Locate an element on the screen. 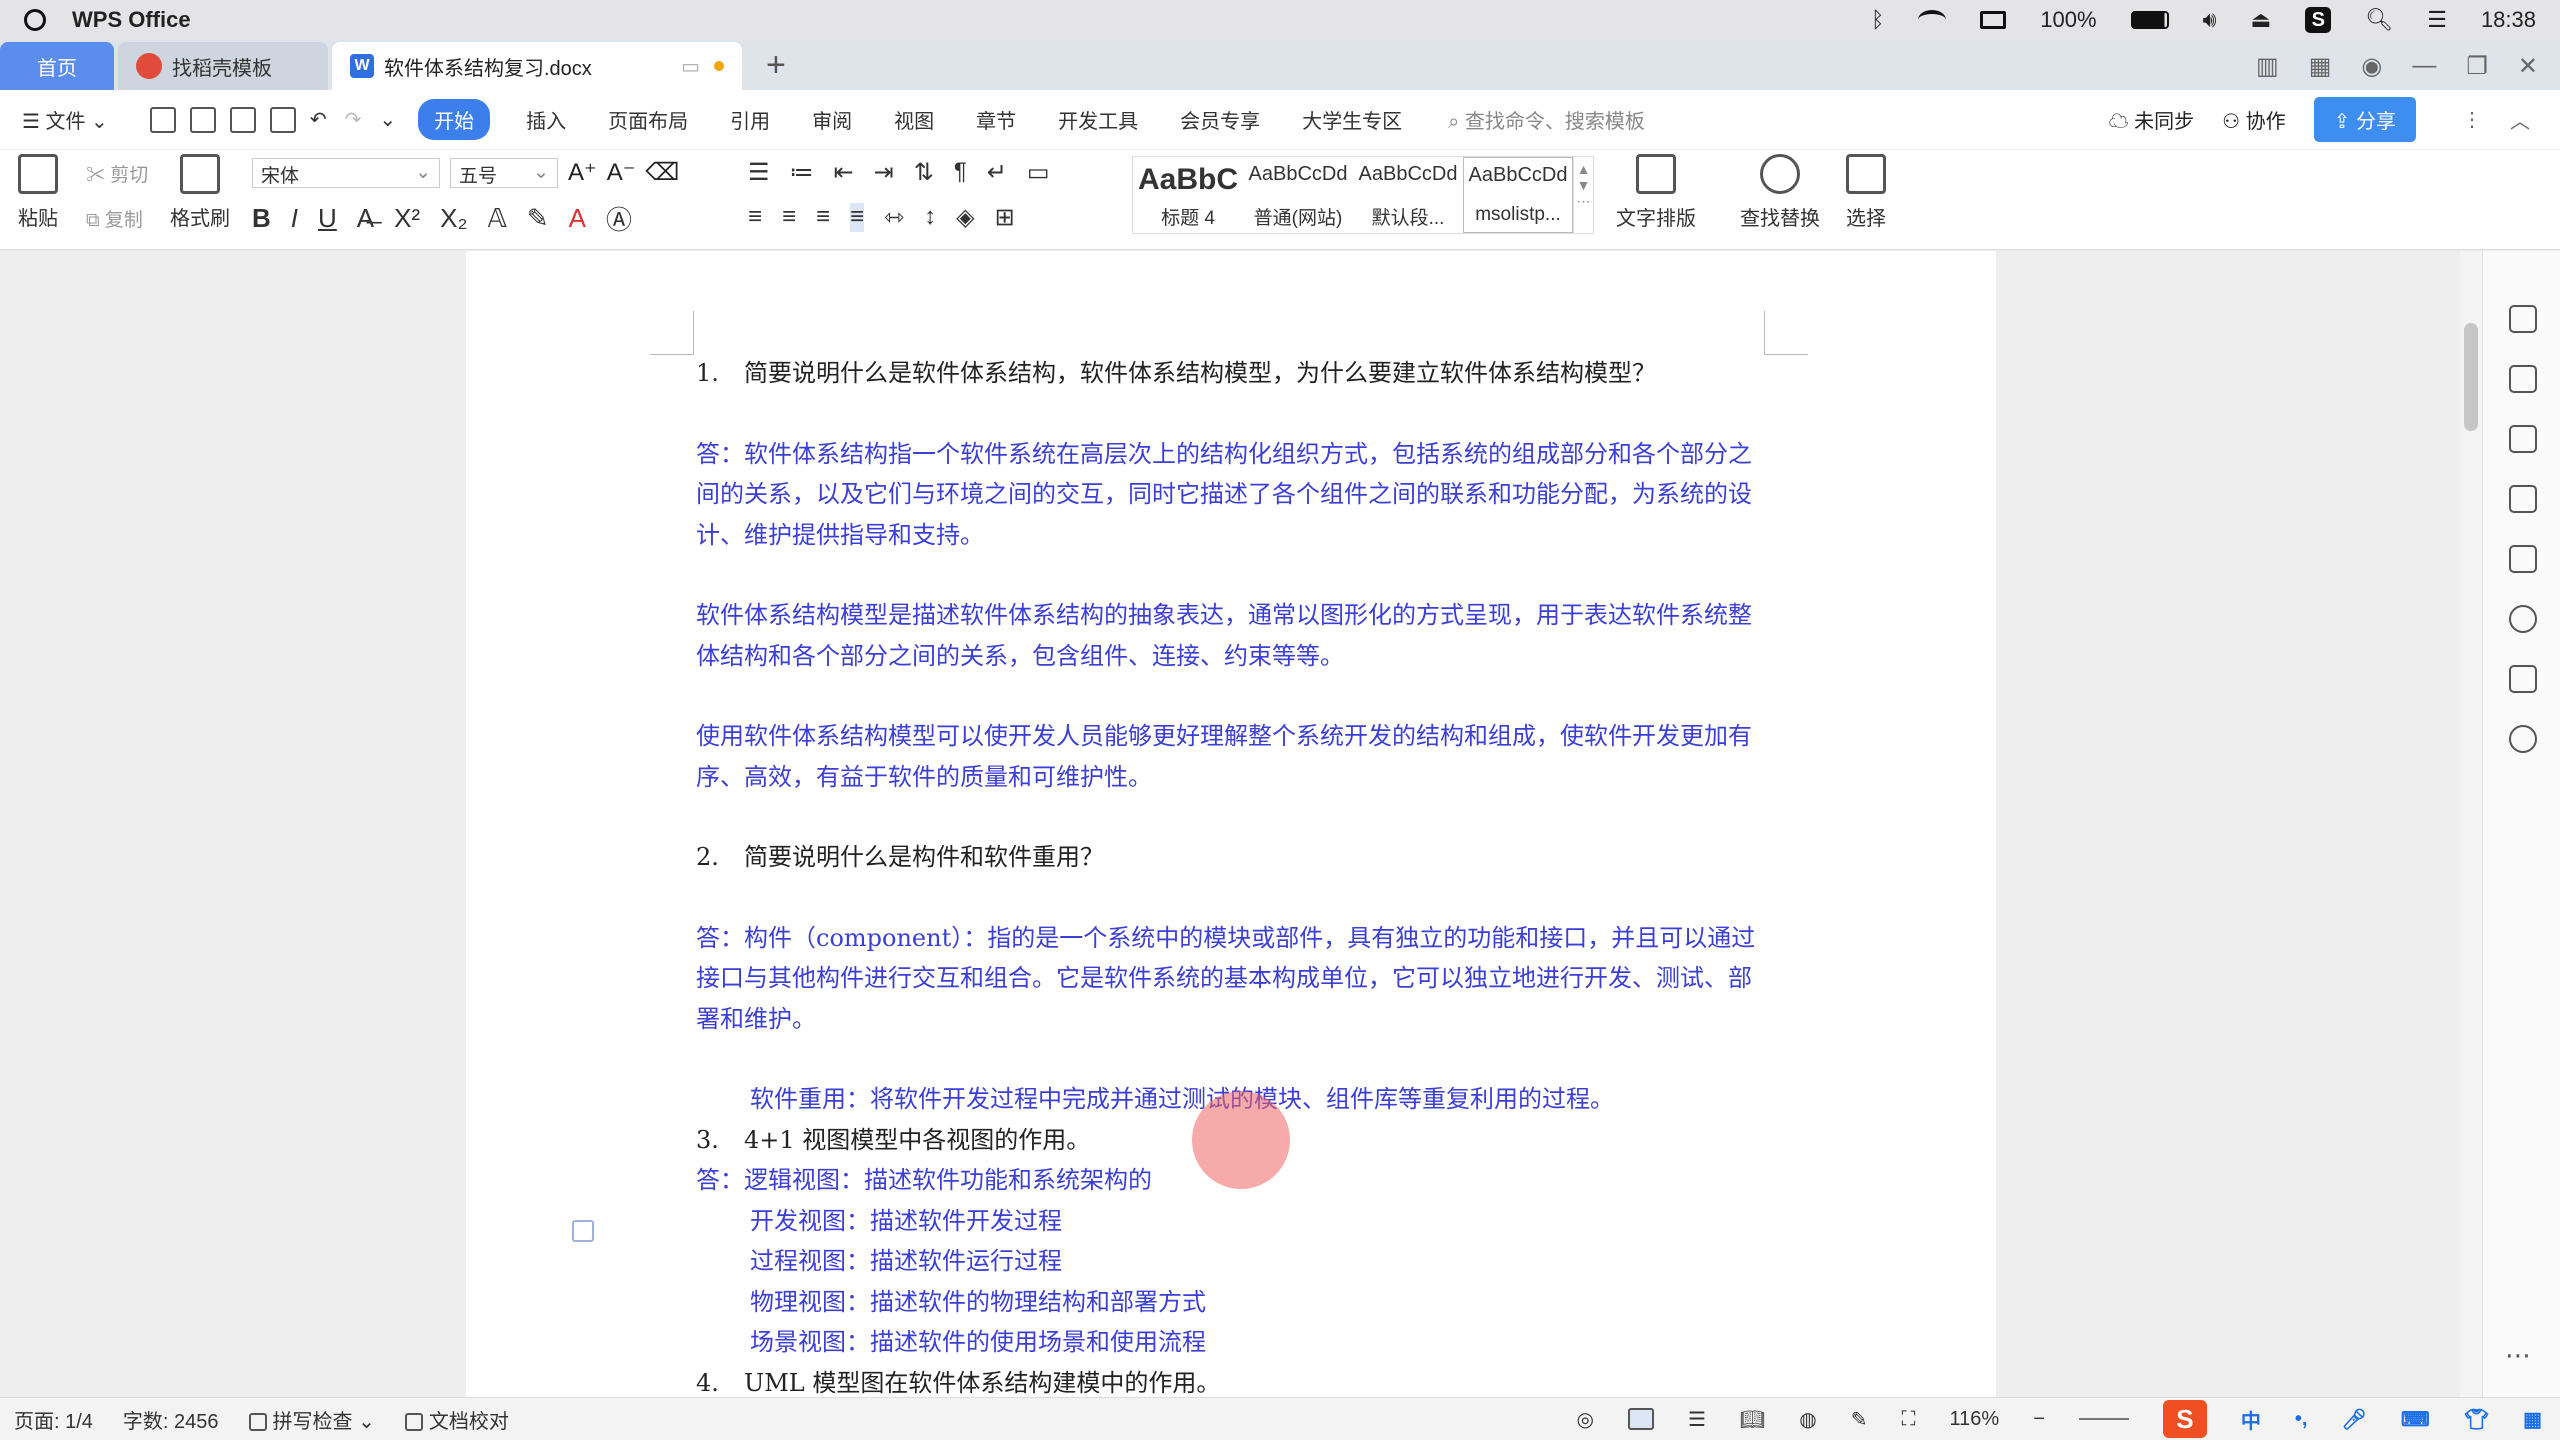  clear-format-icon: ⌫ is located at coordinates (662, 173).